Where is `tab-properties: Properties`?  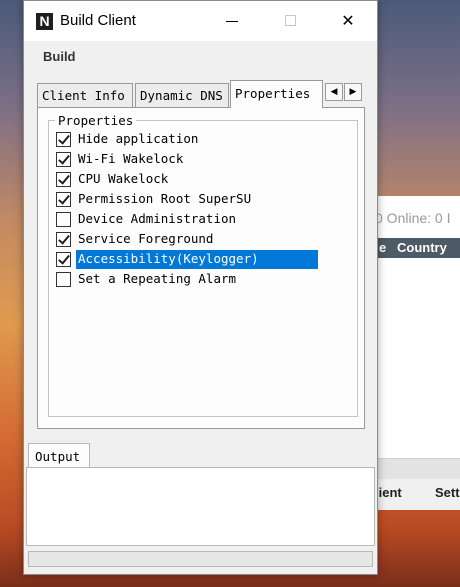 tab-properties: Properties is located at coordinates (276, 94).